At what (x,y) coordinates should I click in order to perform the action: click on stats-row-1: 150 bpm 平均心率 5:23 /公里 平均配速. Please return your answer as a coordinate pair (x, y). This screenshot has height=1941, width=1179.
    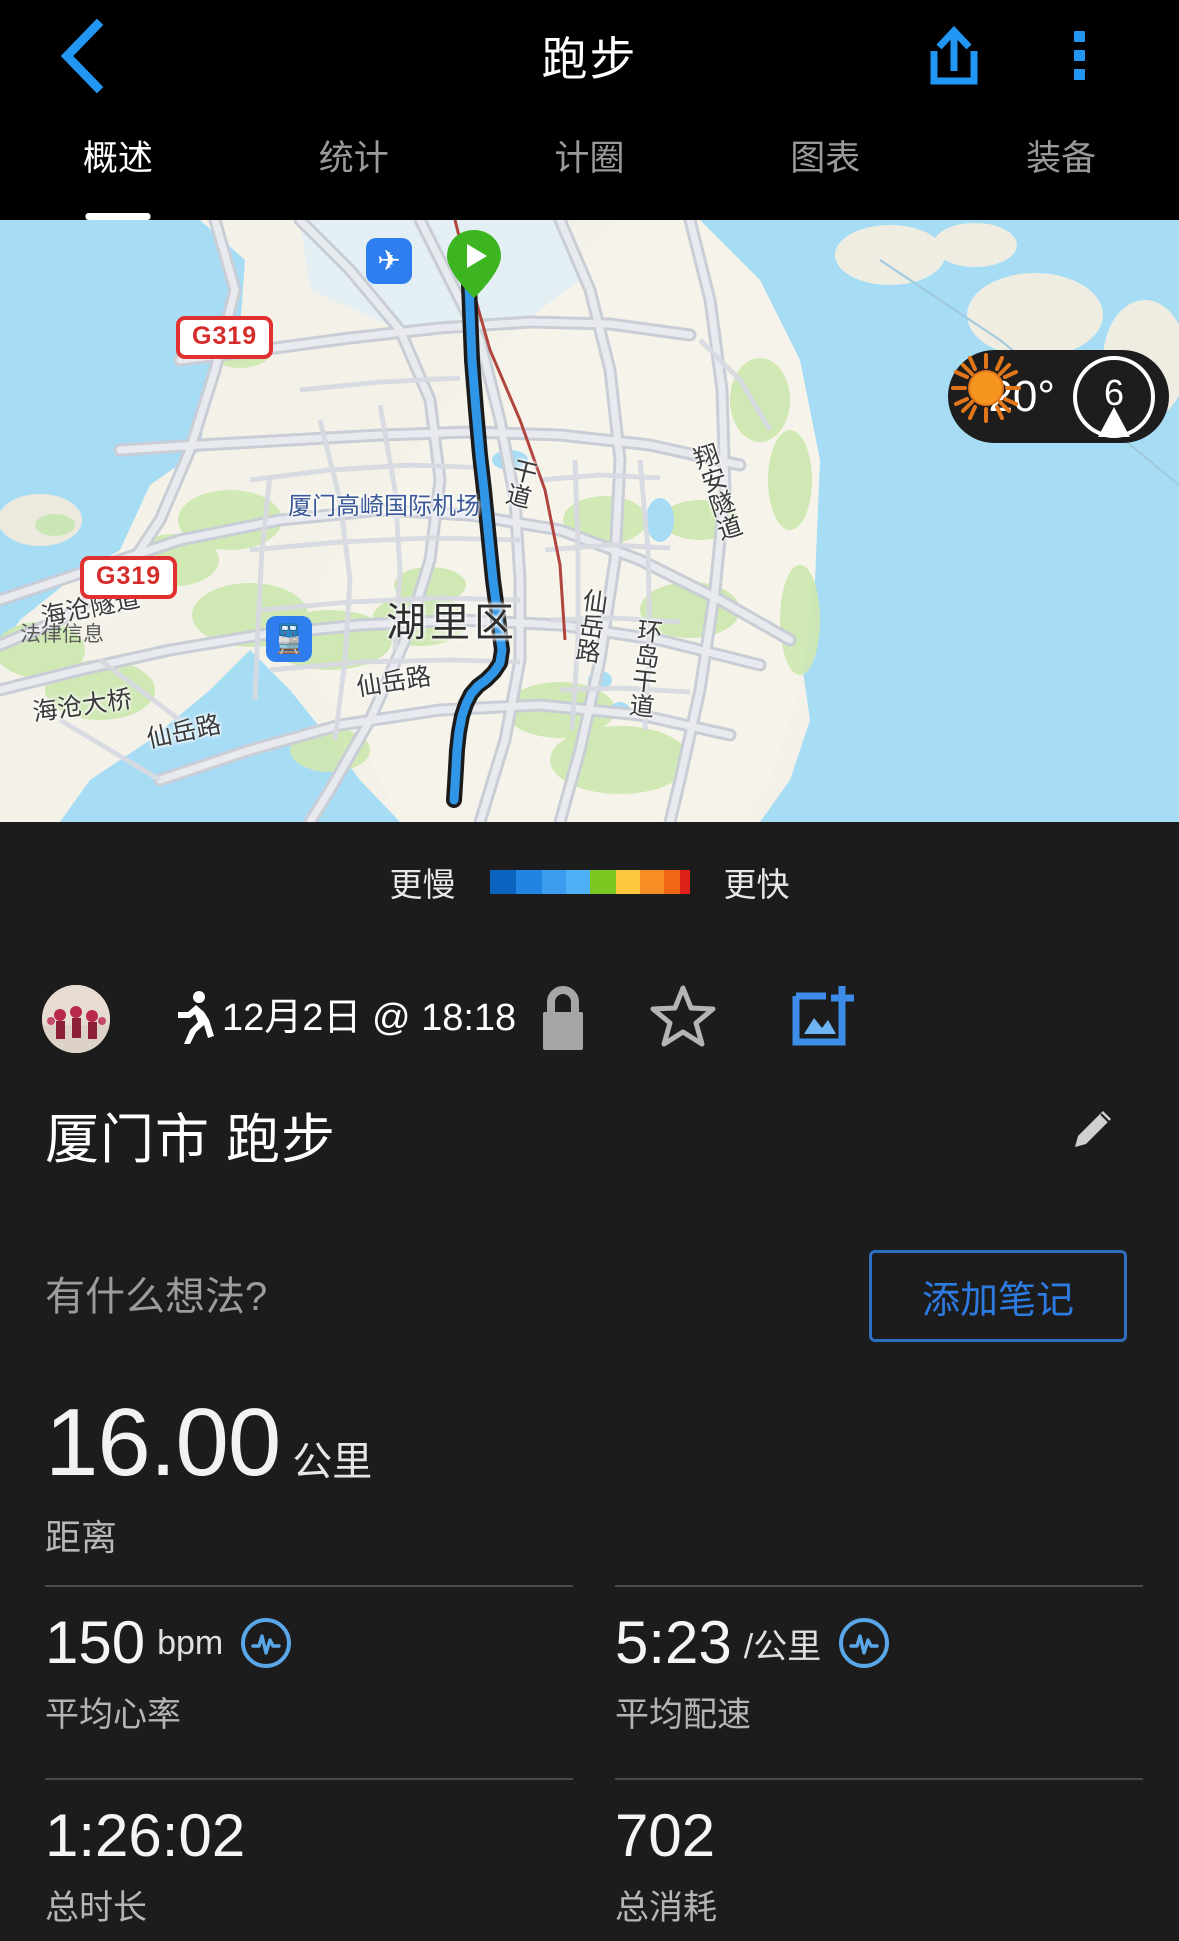
    Looking at the image, I should click on (589, 1660).